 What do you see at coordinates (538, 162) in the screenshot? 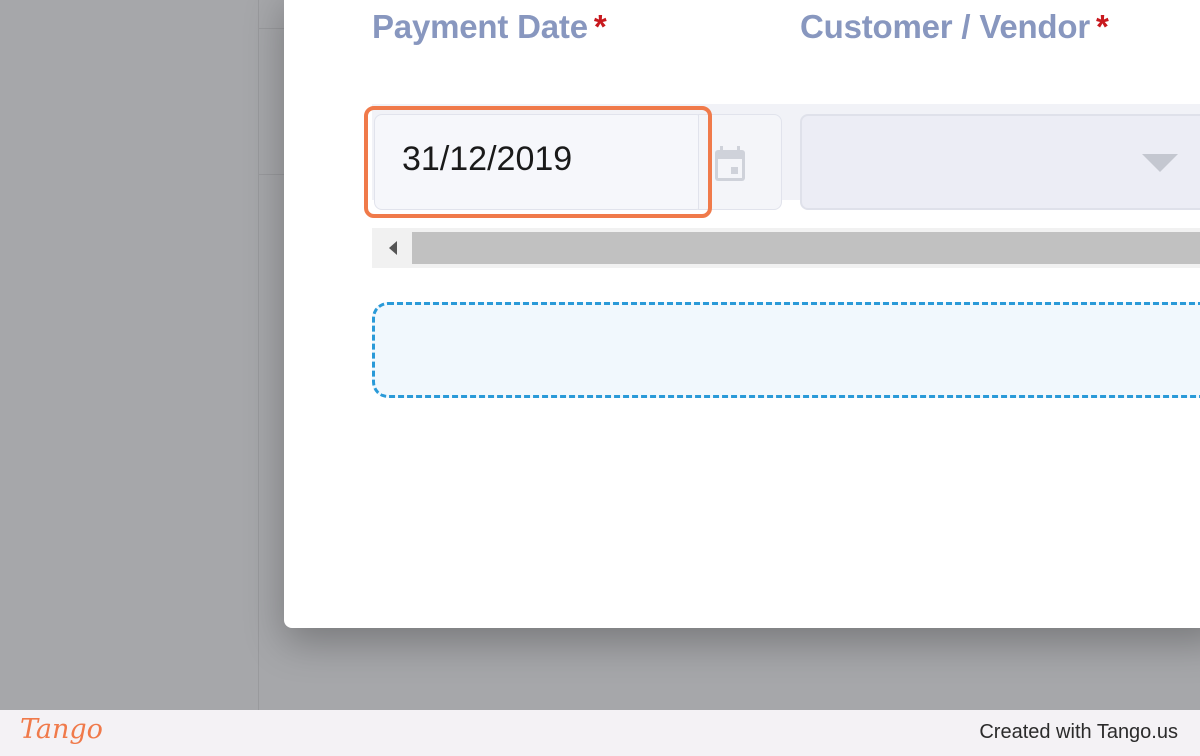
I see `click-highlight` at bounding box center [538, 162].